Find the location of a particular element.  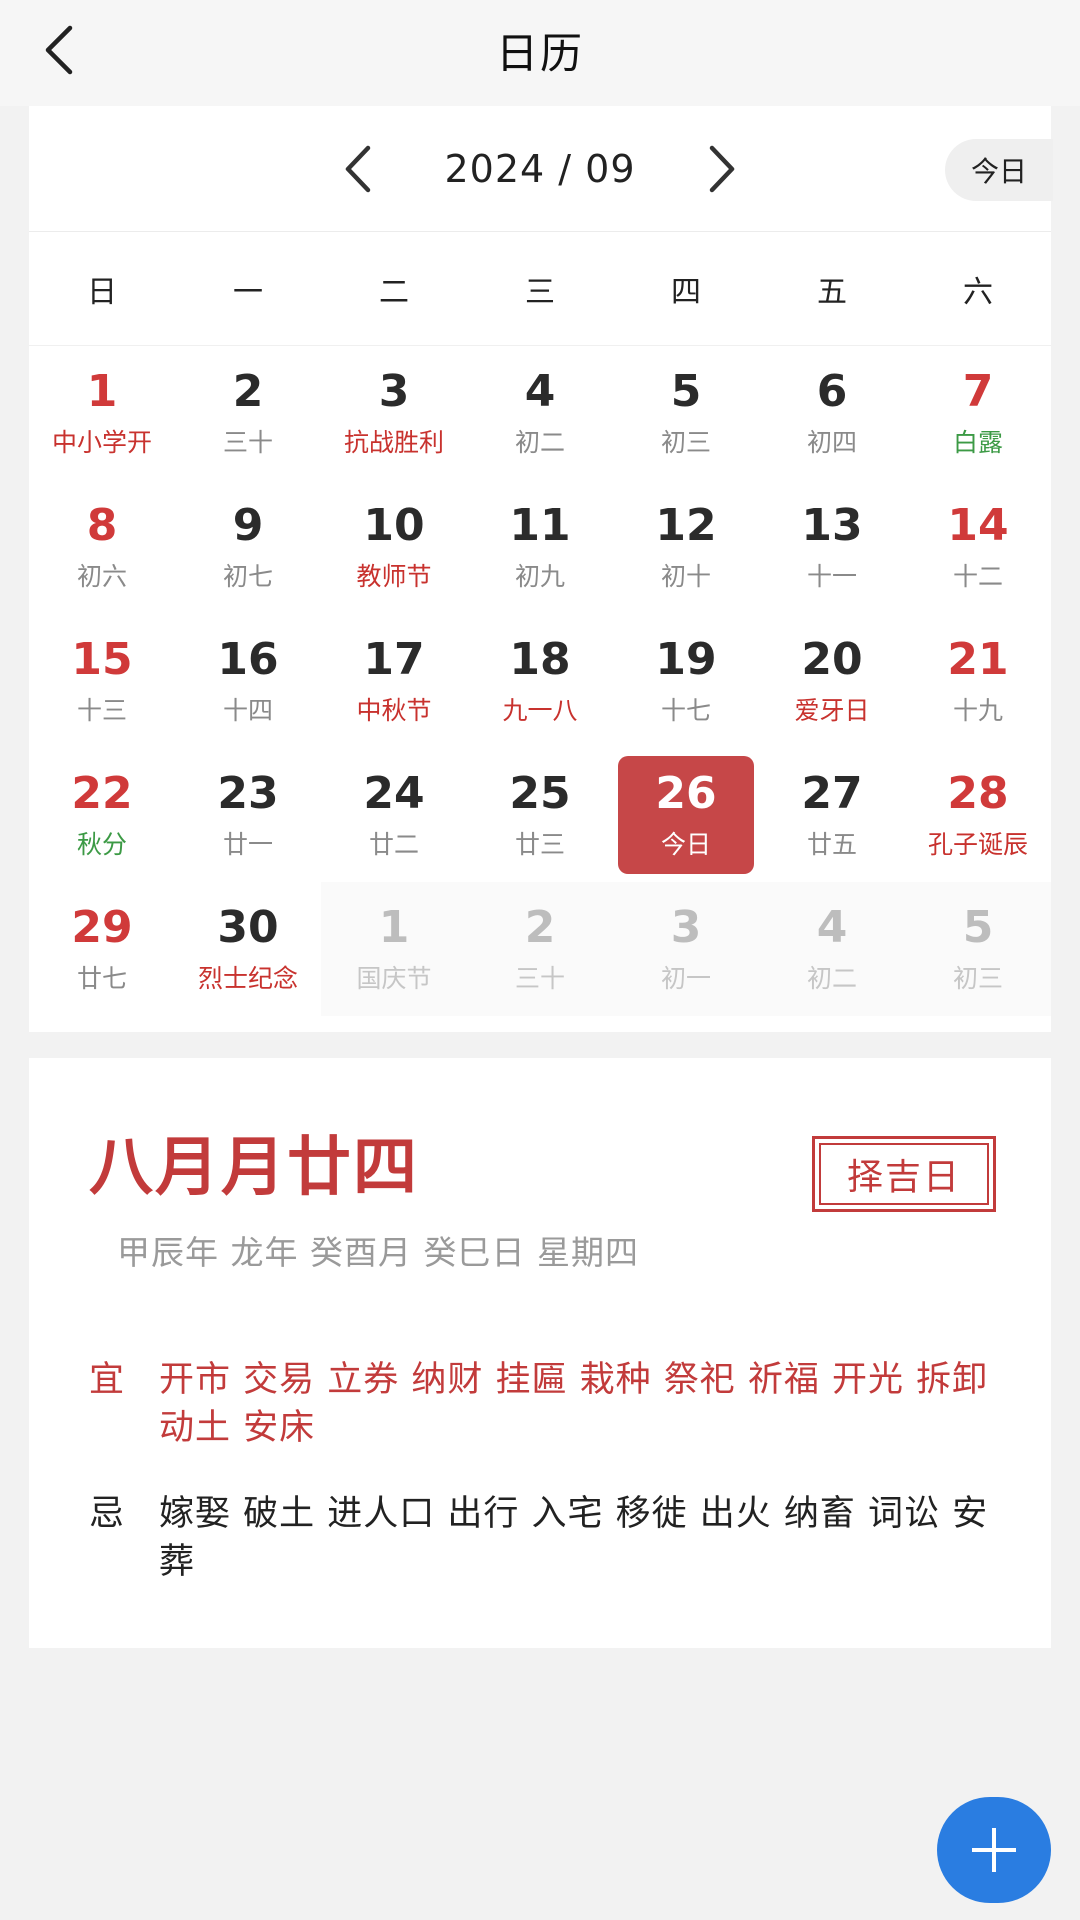

weekday-sat: 六 is located at coordinates (978, 292).